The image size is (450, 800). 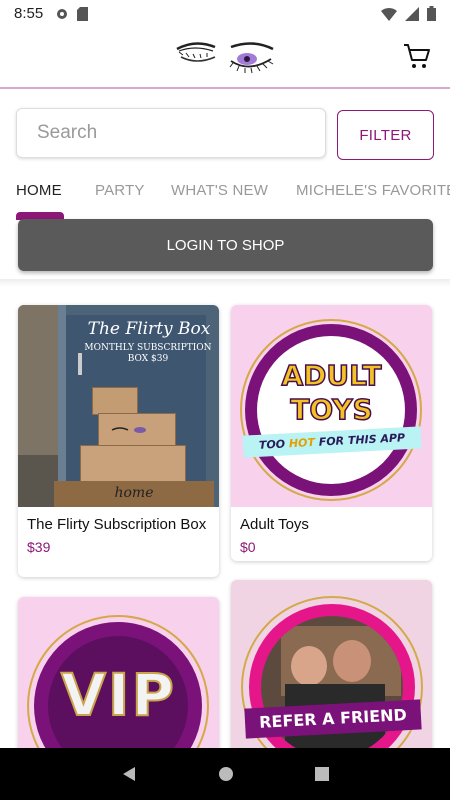 I want to click on product-image-vip: VIP, so click(x=118, y=677).